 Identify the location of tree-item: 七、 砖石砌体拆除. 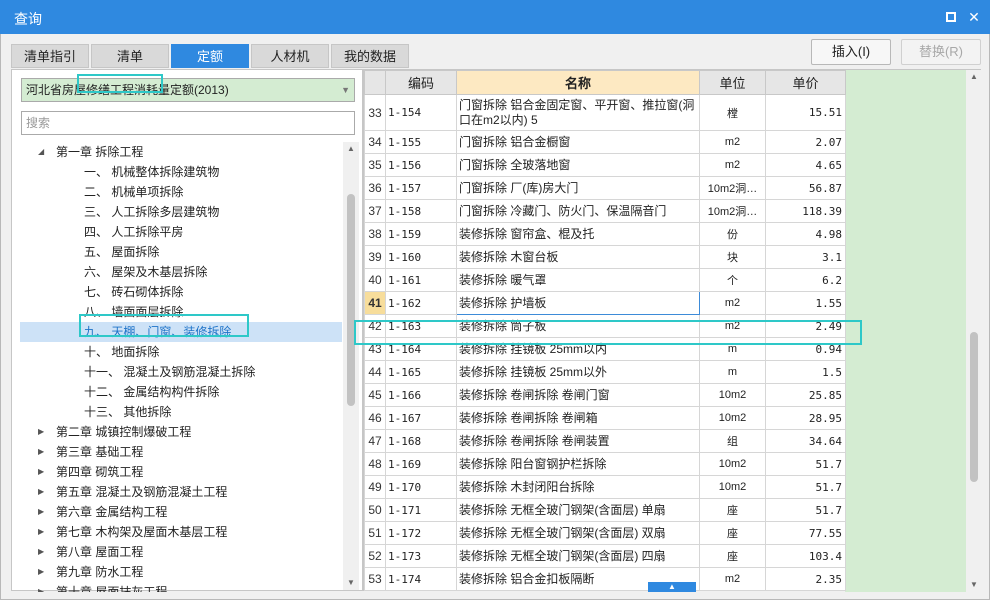
(181, 292).